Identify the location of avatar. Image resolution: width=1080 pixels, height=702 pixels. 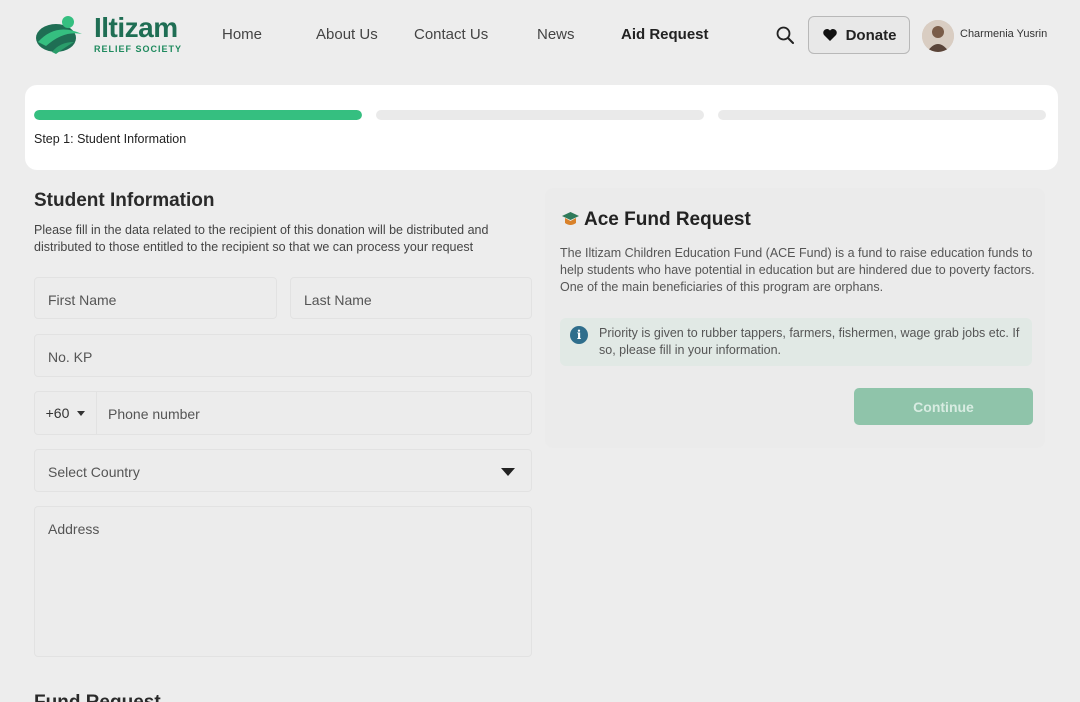
(938, 36).